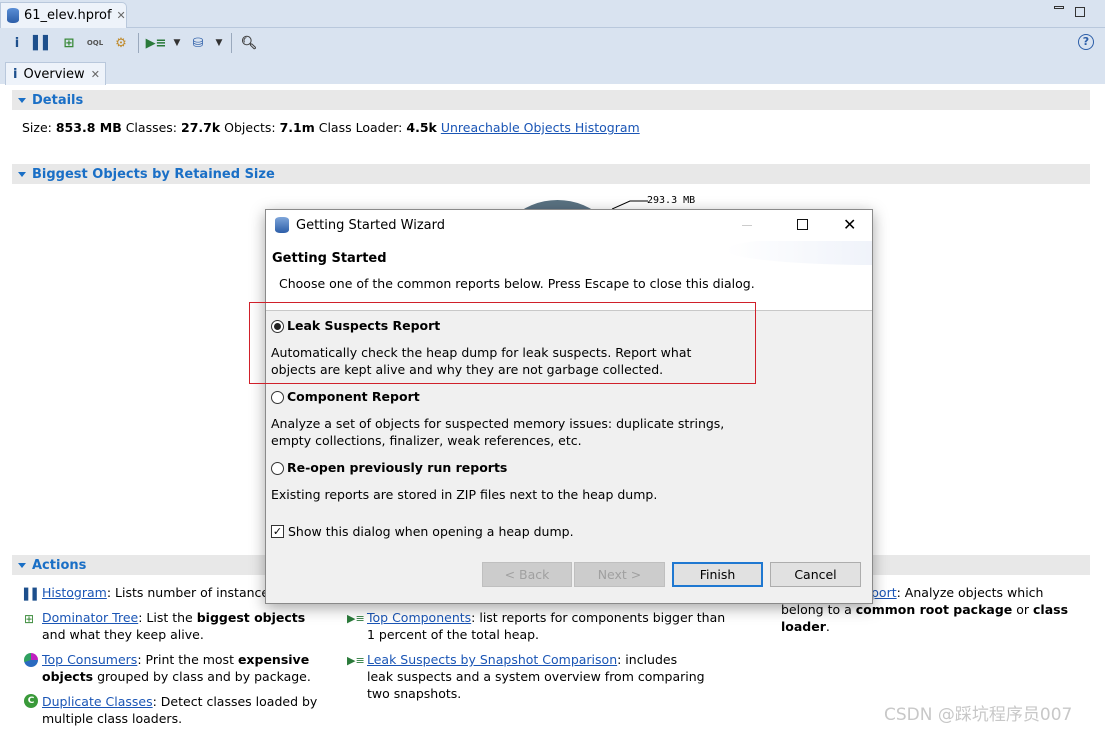  Describe the element at coordinates (884, 592) in the screenshot. I see `component-report-link: port` at that location.